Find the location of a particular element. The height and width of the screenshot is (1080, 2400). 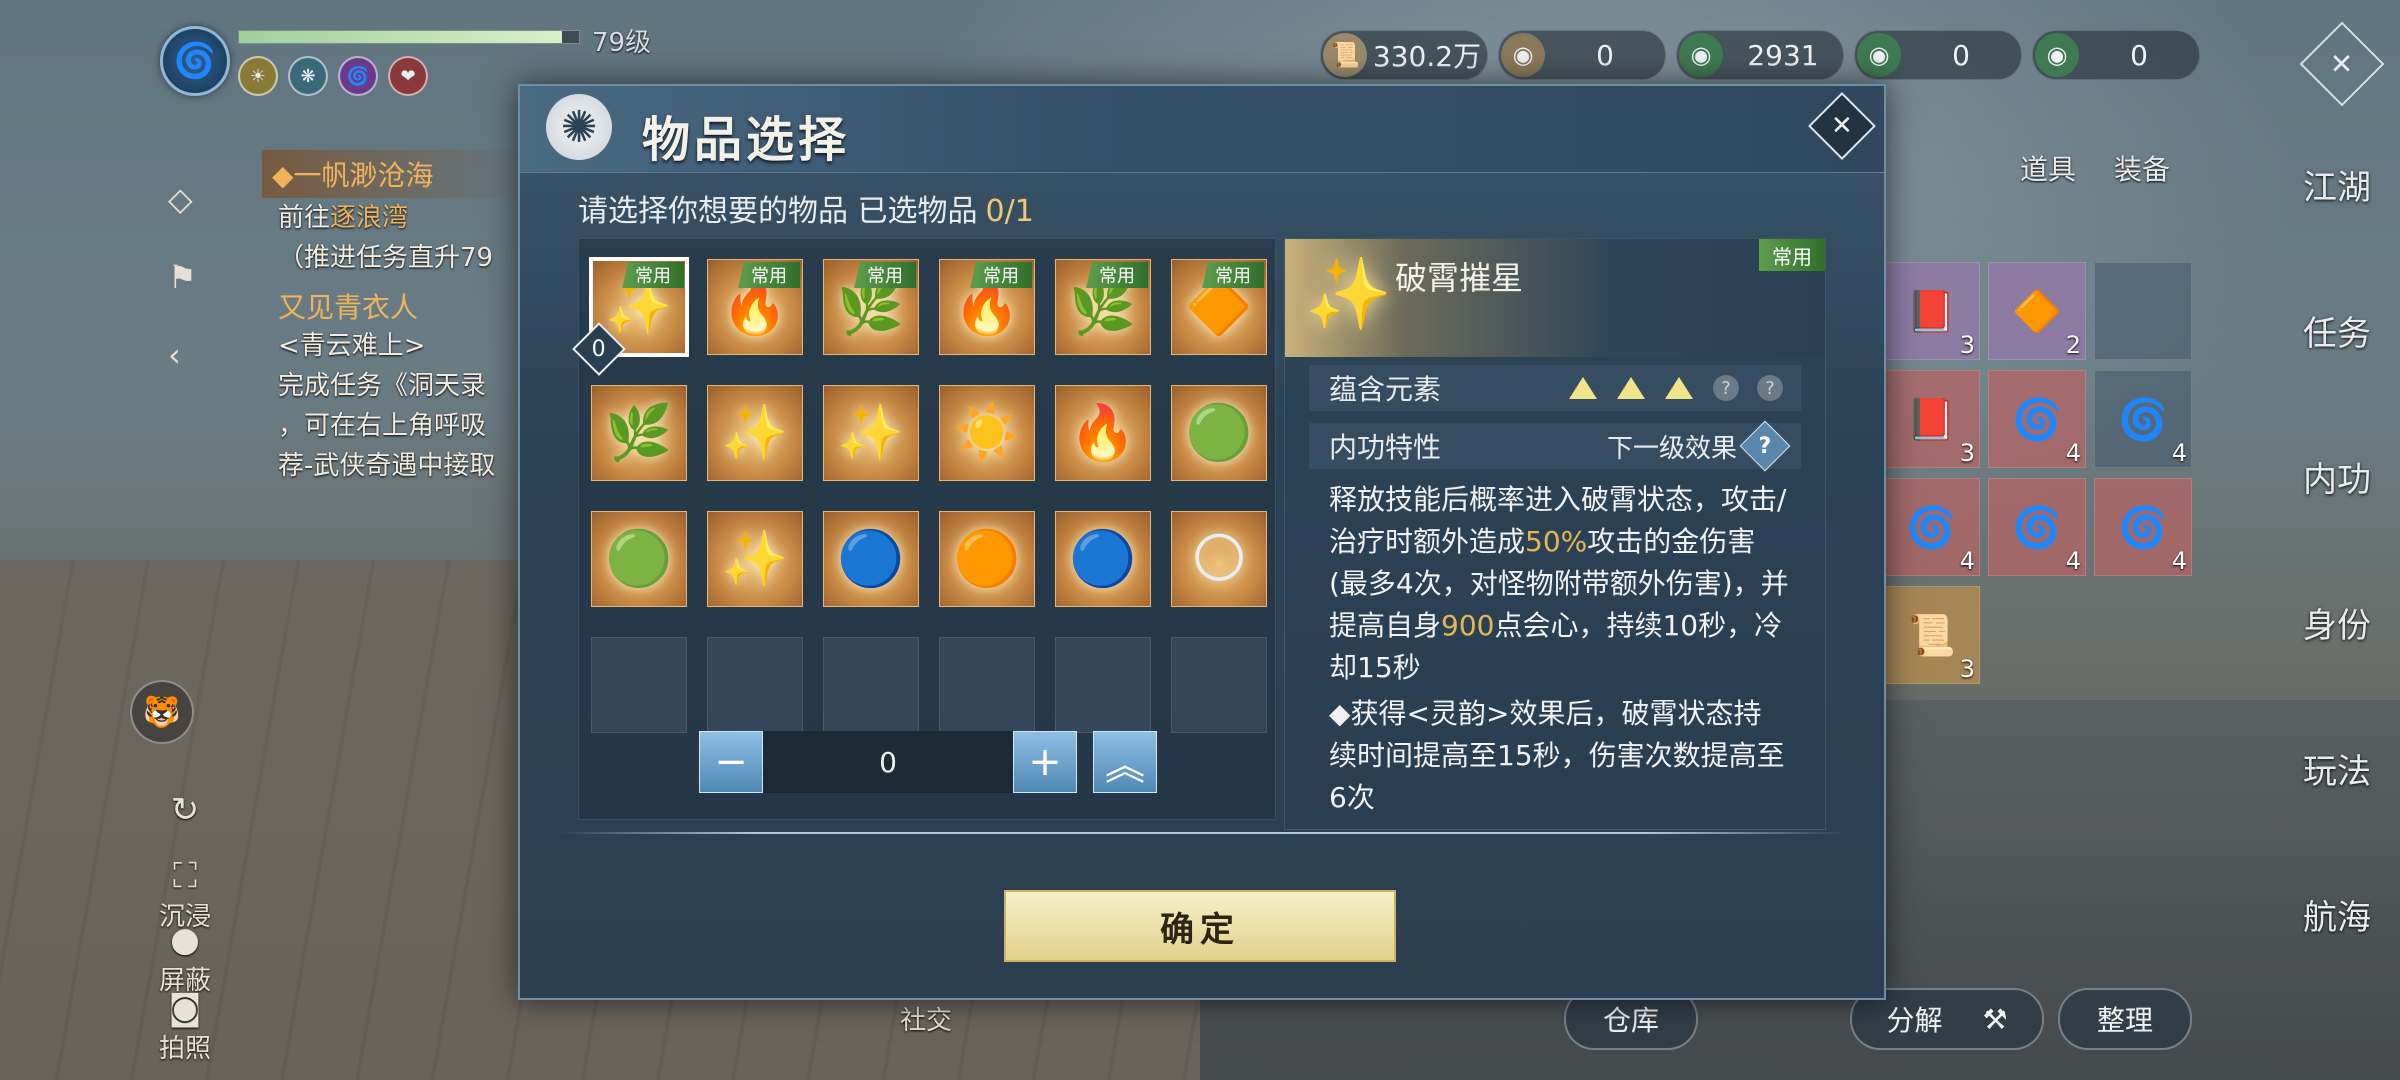

nav-item: 任务 is located at coordinates (2337, 379).